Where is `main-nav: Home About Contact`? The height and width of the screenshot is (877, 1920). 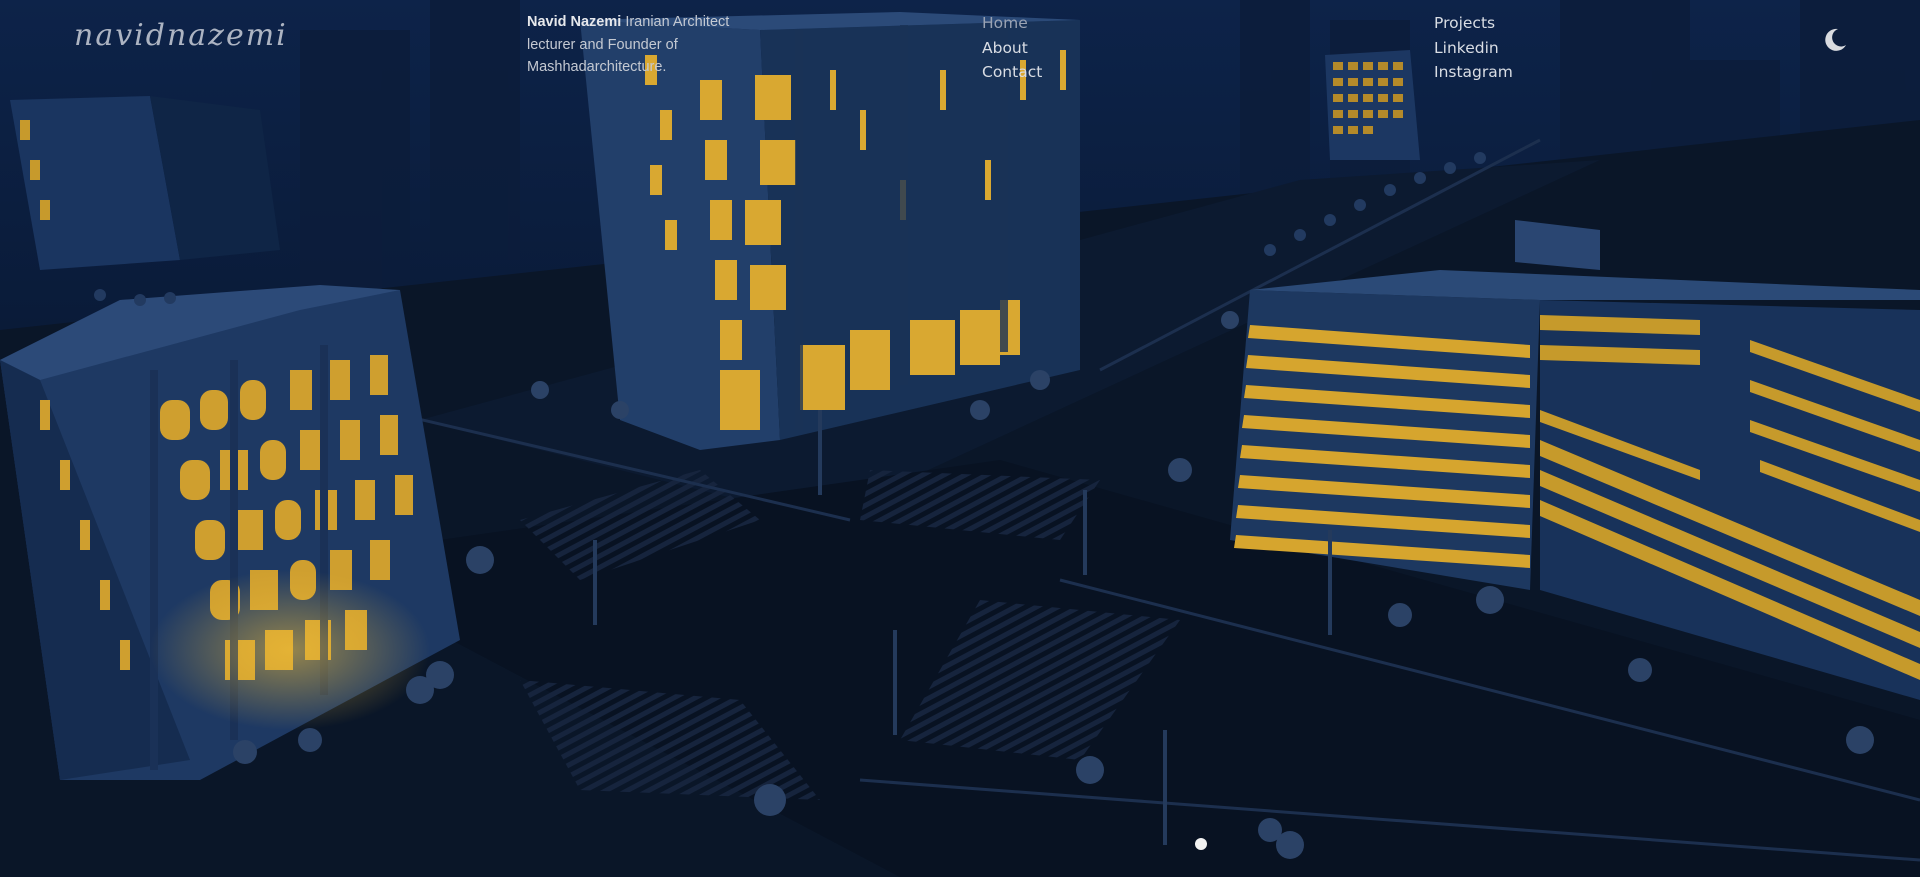
main-nav: Home About Contact is located at coordinates (1012, 48).